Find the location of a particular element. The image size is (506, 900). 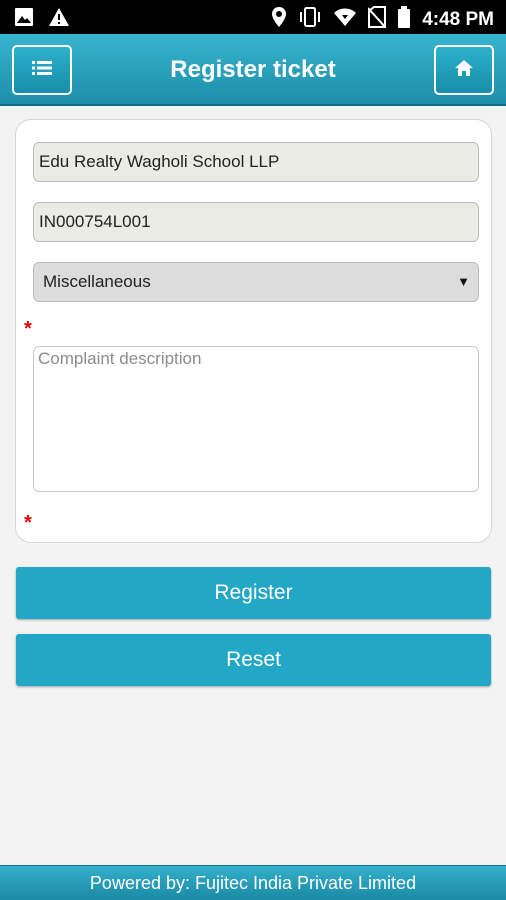

warning-icon is located at coordinates (59, 19).